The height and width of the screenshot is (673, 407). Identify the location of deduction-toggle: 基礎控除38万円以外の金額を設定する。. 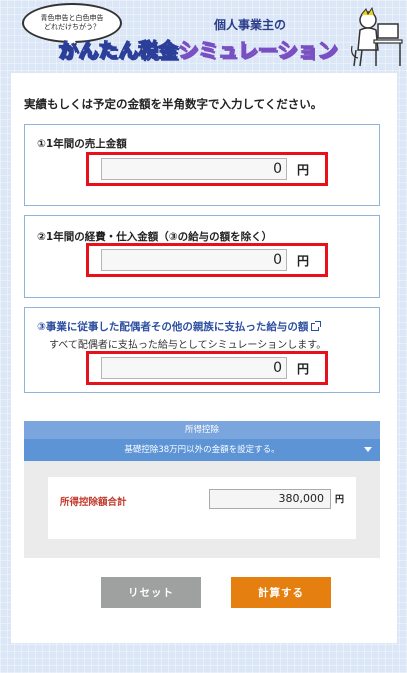
(202, 450).